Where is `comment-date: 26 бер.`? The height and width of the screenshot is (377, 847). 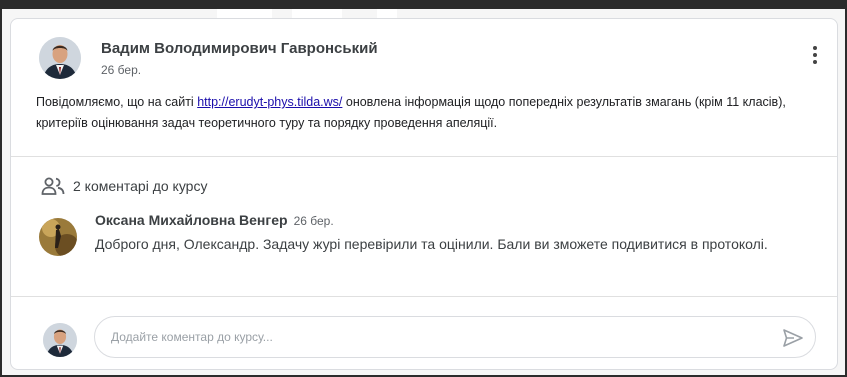 comment-date: 26 бер. is located at coordinates (313, 221).